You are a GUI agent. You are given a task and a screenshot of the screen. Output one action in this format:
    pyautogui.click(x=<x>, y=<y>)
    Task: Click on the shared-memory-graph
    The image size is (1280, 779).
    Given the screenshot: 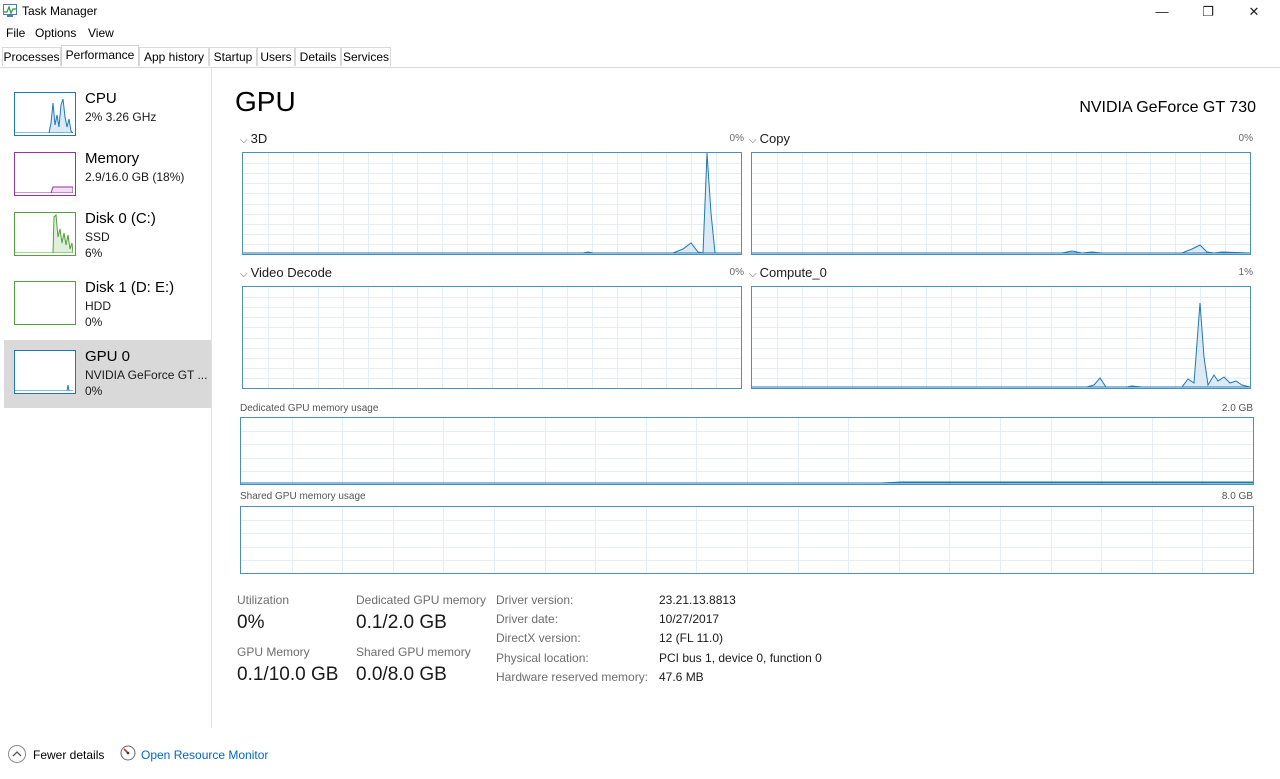 What is the action you would take?
    pyautogui.click(x=747, y=540)
    